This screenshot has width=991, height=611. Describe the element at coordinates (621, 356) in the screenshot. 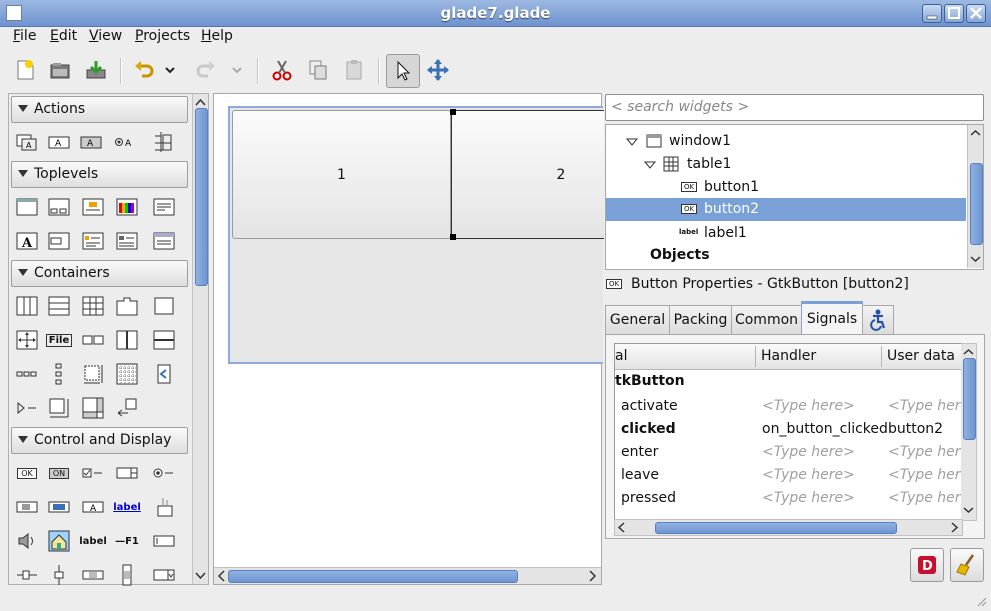

I see `col-header-signal: al` at that location.